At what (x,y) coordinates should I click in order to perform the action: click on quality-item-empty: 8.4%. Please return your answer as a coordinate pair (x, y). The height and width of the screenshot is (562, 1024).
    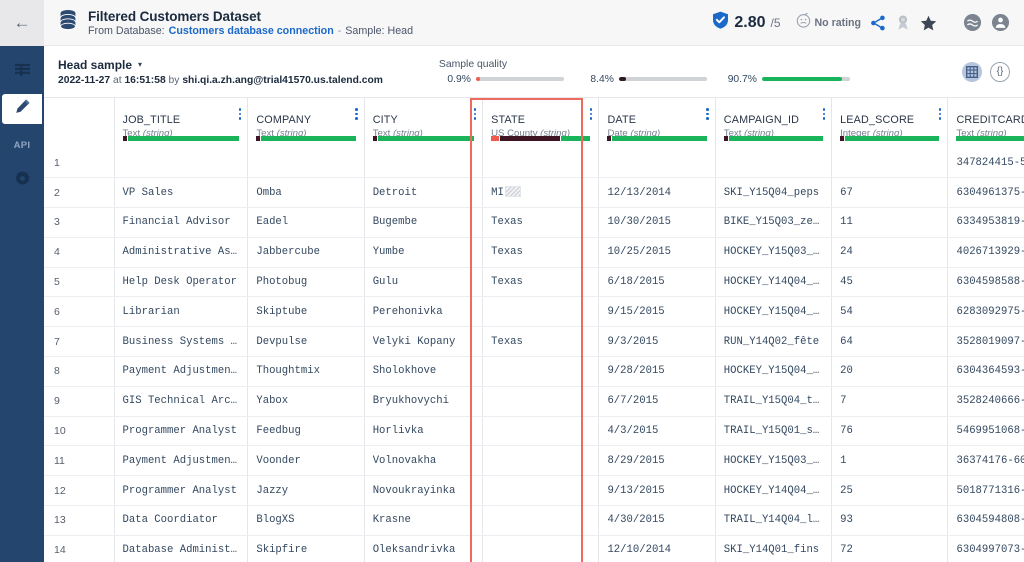
    Looking at the image, I should click on (644, 79).